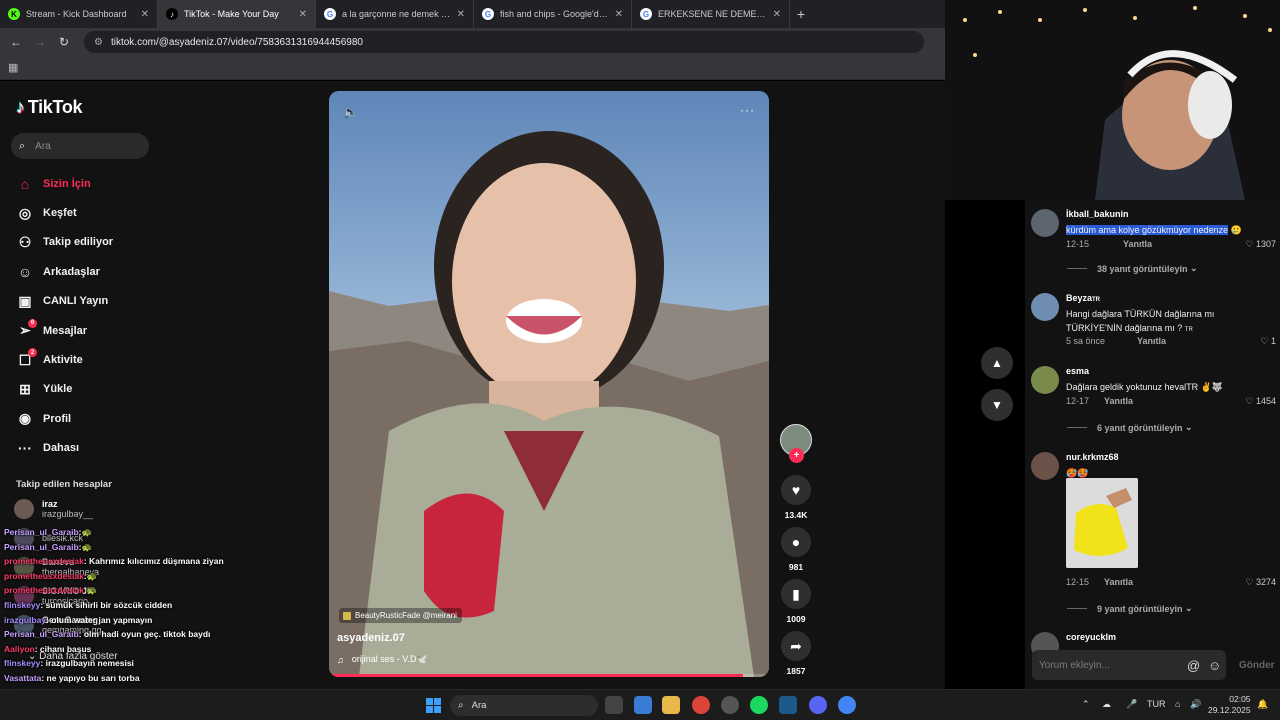 The height and width of the screenshot is (720, 1280). I want to click on search-input: ⌕ Ara, so click(80, 146).